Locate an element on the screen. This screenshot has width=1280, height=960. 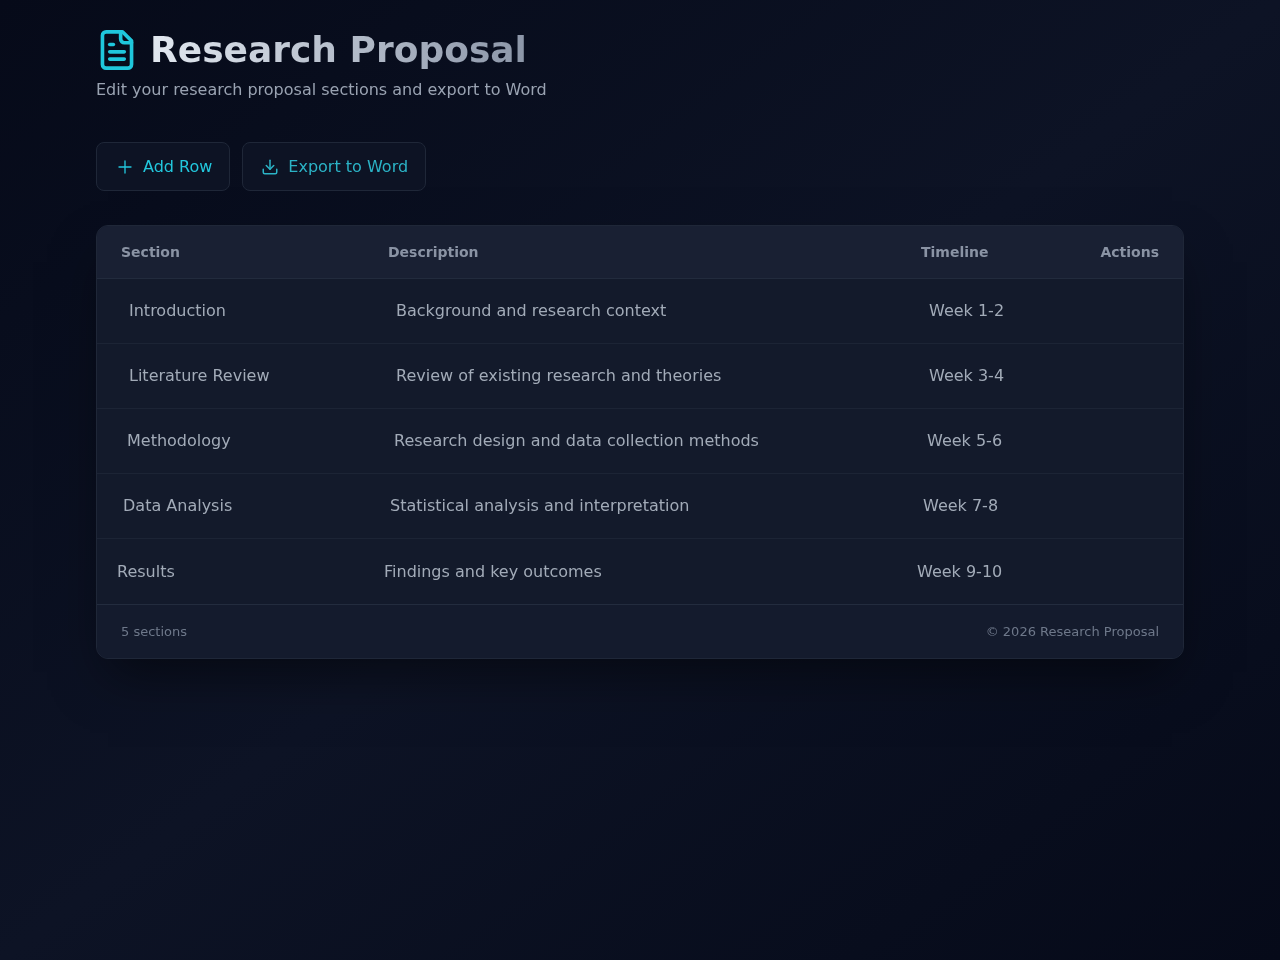
table-cell-text: Statistical analysis and interpretation is located at coordinates (540, 506).